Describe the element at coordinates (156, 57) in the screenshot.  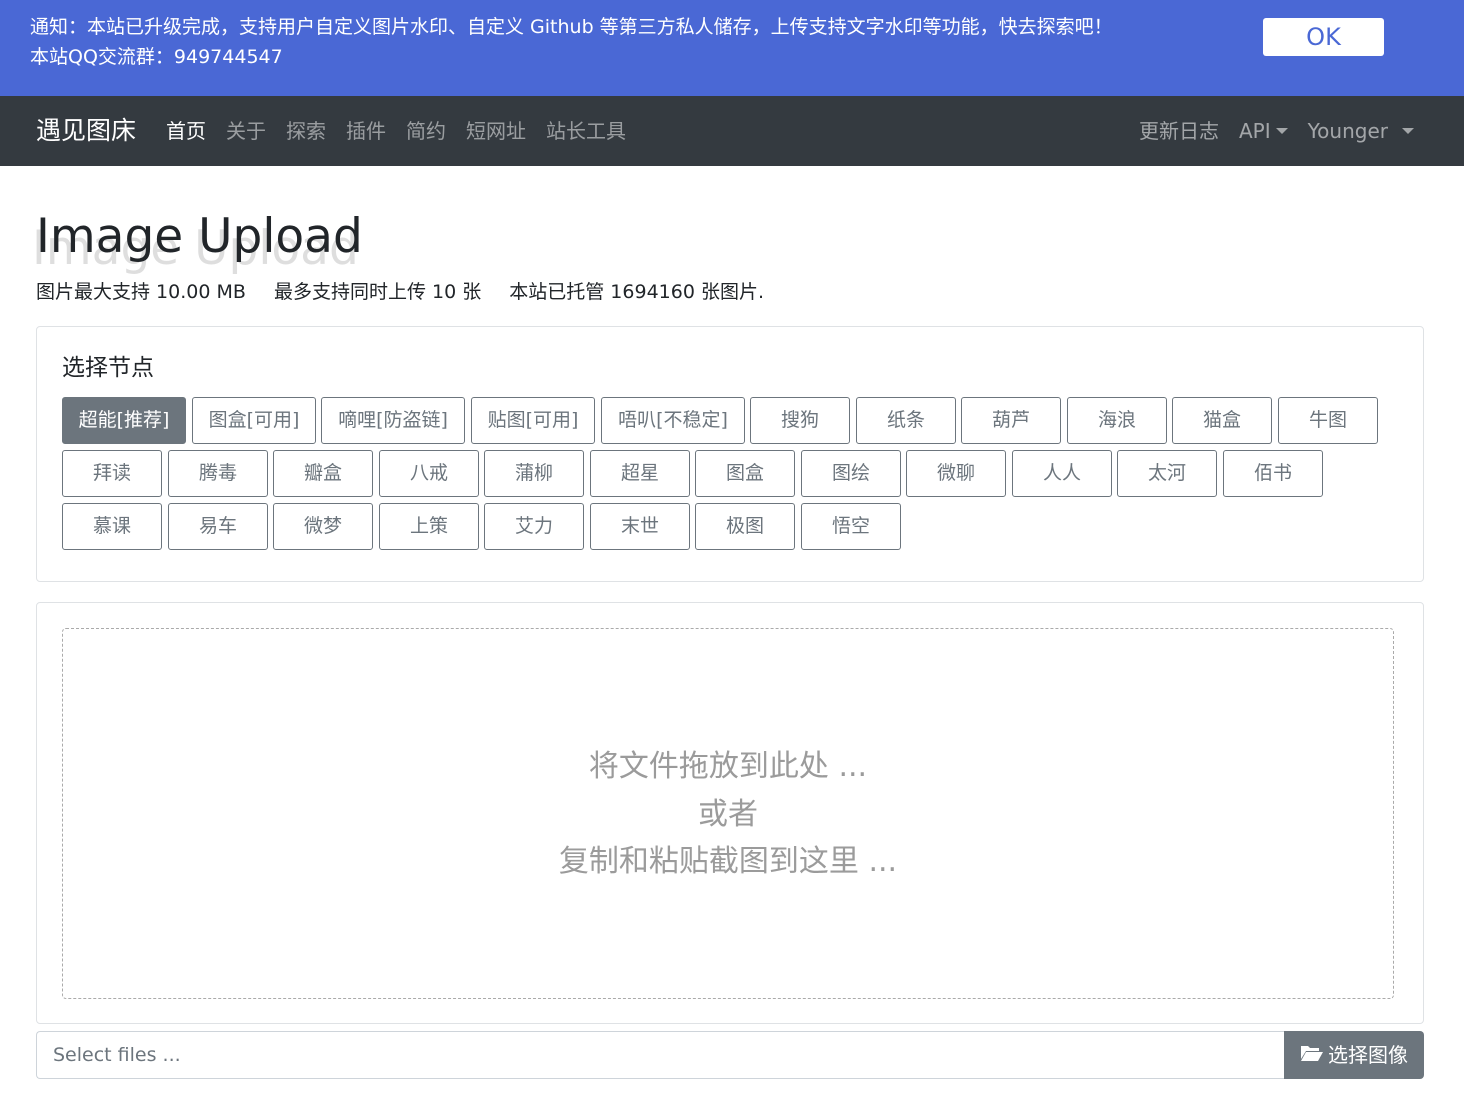
I see `notice-qq-group: 本站QQ交流群：949744547` at that location.